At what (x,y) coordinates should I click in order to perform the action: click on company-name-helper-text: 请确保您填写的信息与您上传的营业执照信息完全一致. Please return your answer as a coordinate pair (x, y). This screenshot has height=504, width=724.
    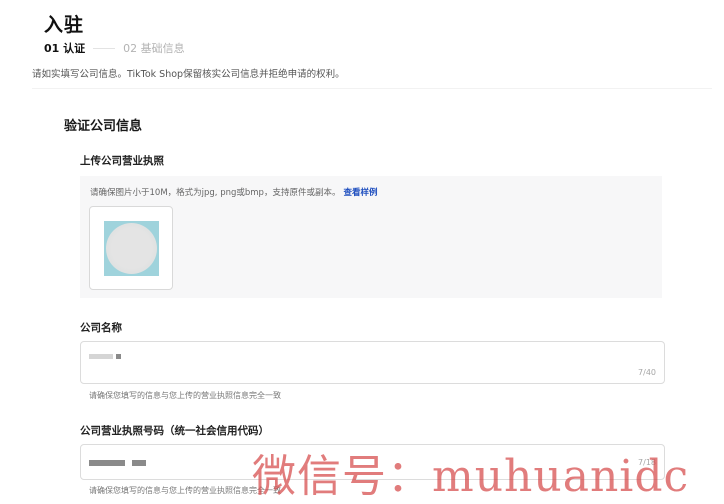
    Looking at the image, I should click on (185, 395).